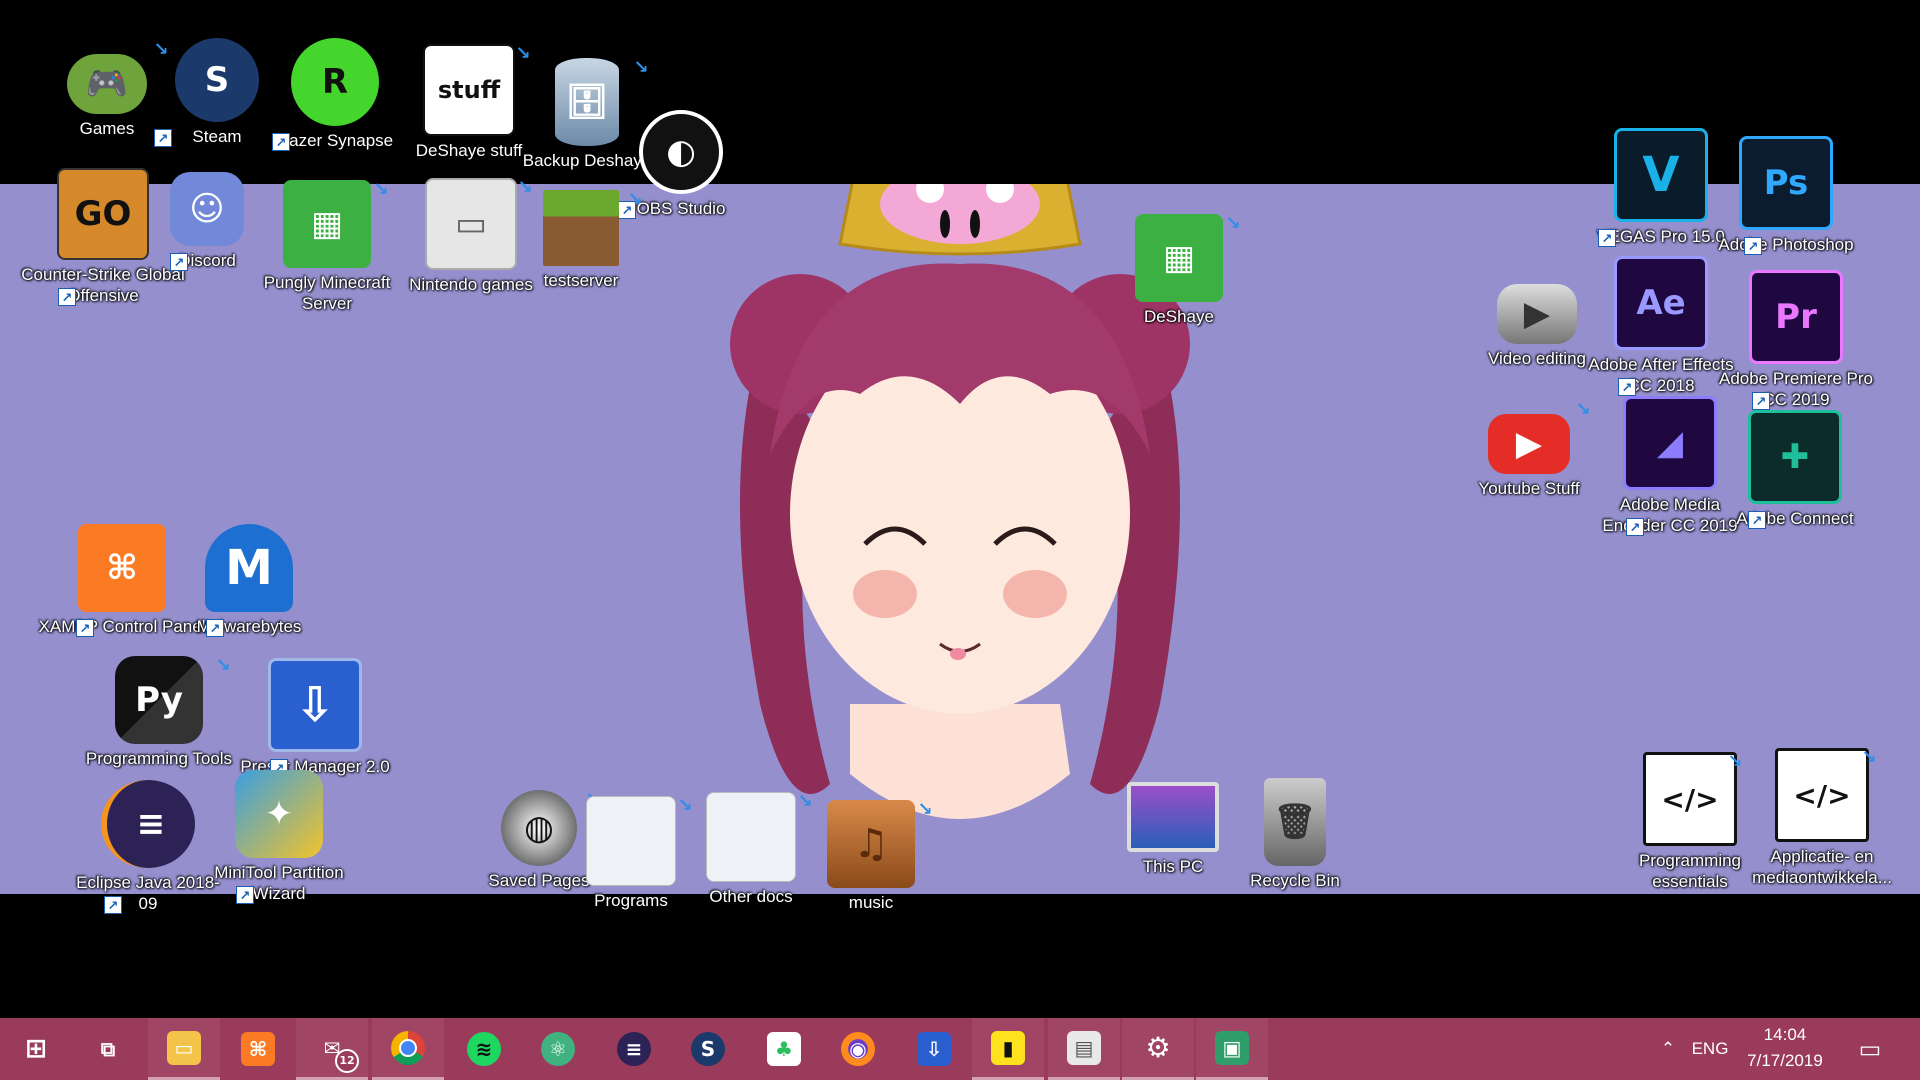 This screenshot has height=1080, width=1920. What do you see at coordinates (1670, 466) in the screenshot?
I see `media-encoder-shortcut: ◢ ↗ Adobe Media Encoder CC 2019` at bounding box center [1670, 466].